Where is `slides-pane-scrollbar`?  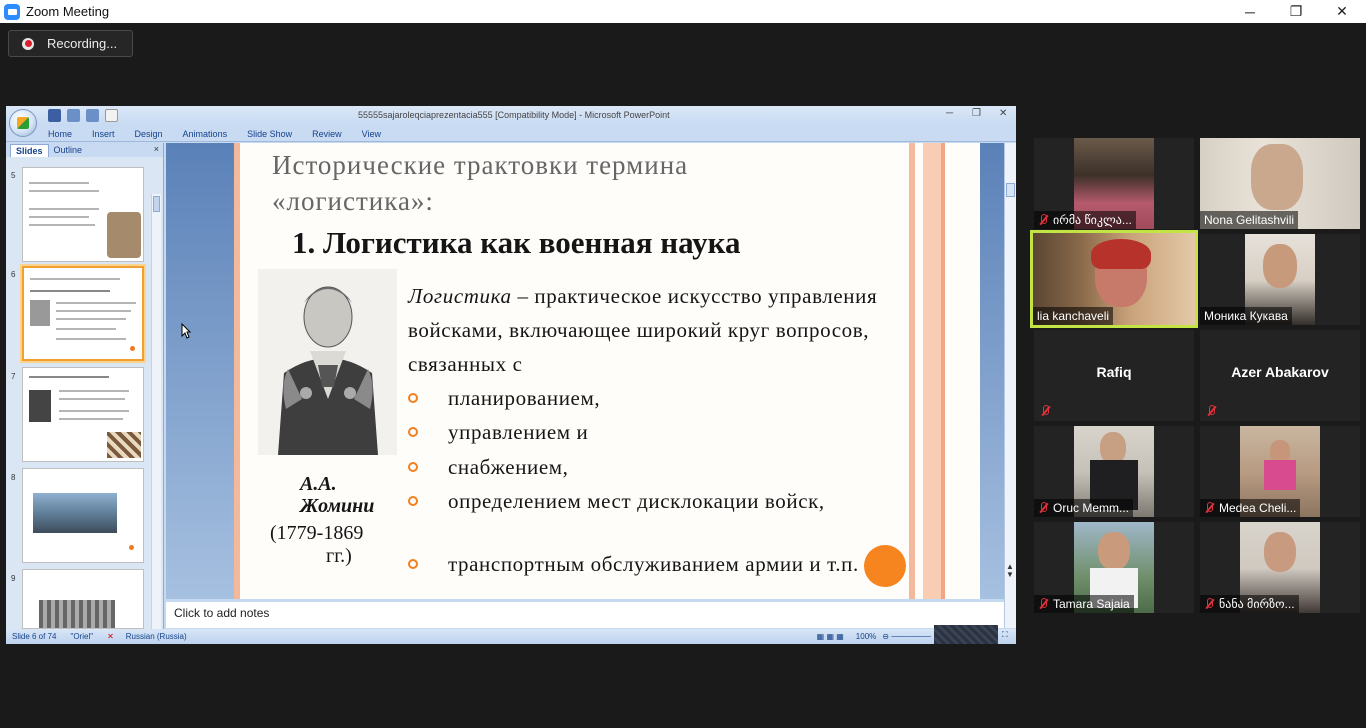
slides-pane-scrollbar is located at coordinates (156, 419).